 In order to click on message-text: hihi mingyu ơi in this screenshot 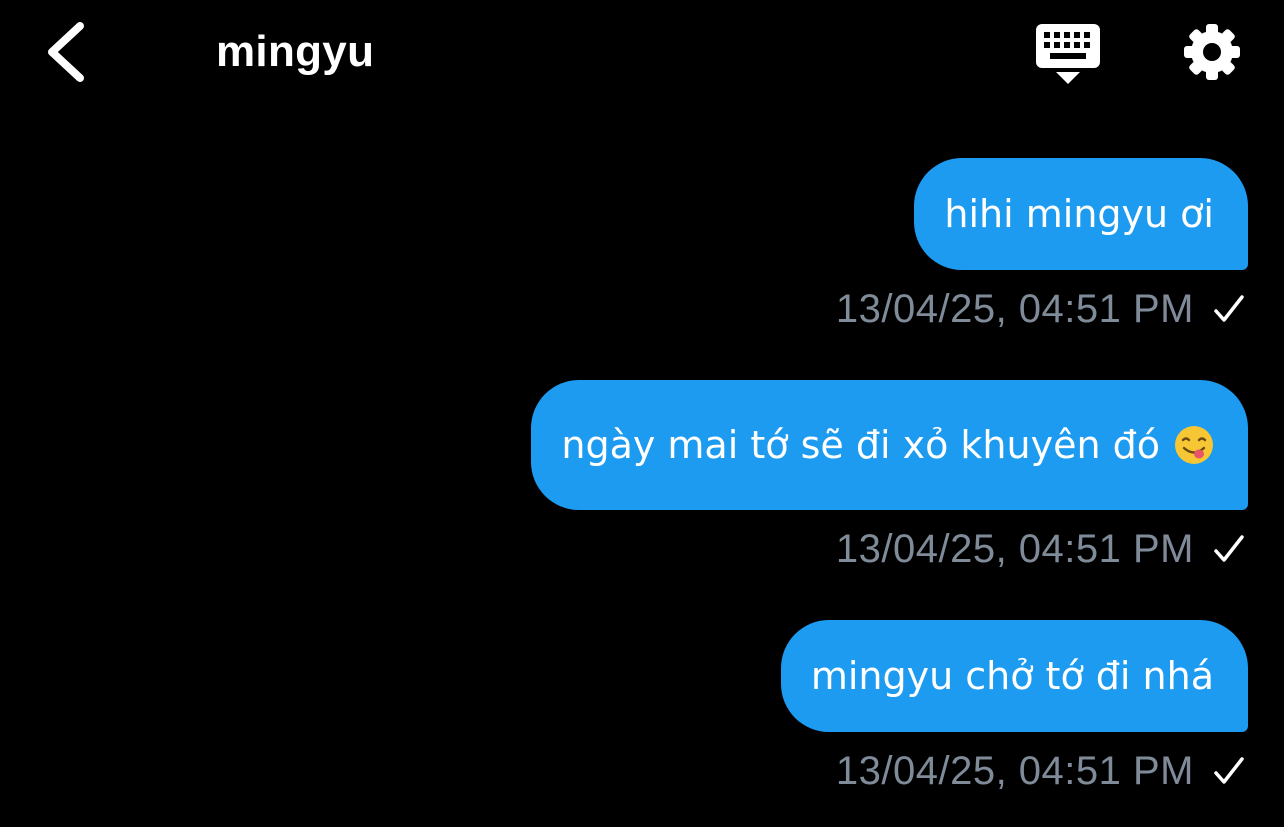, I will do `click(1079, 214)`.